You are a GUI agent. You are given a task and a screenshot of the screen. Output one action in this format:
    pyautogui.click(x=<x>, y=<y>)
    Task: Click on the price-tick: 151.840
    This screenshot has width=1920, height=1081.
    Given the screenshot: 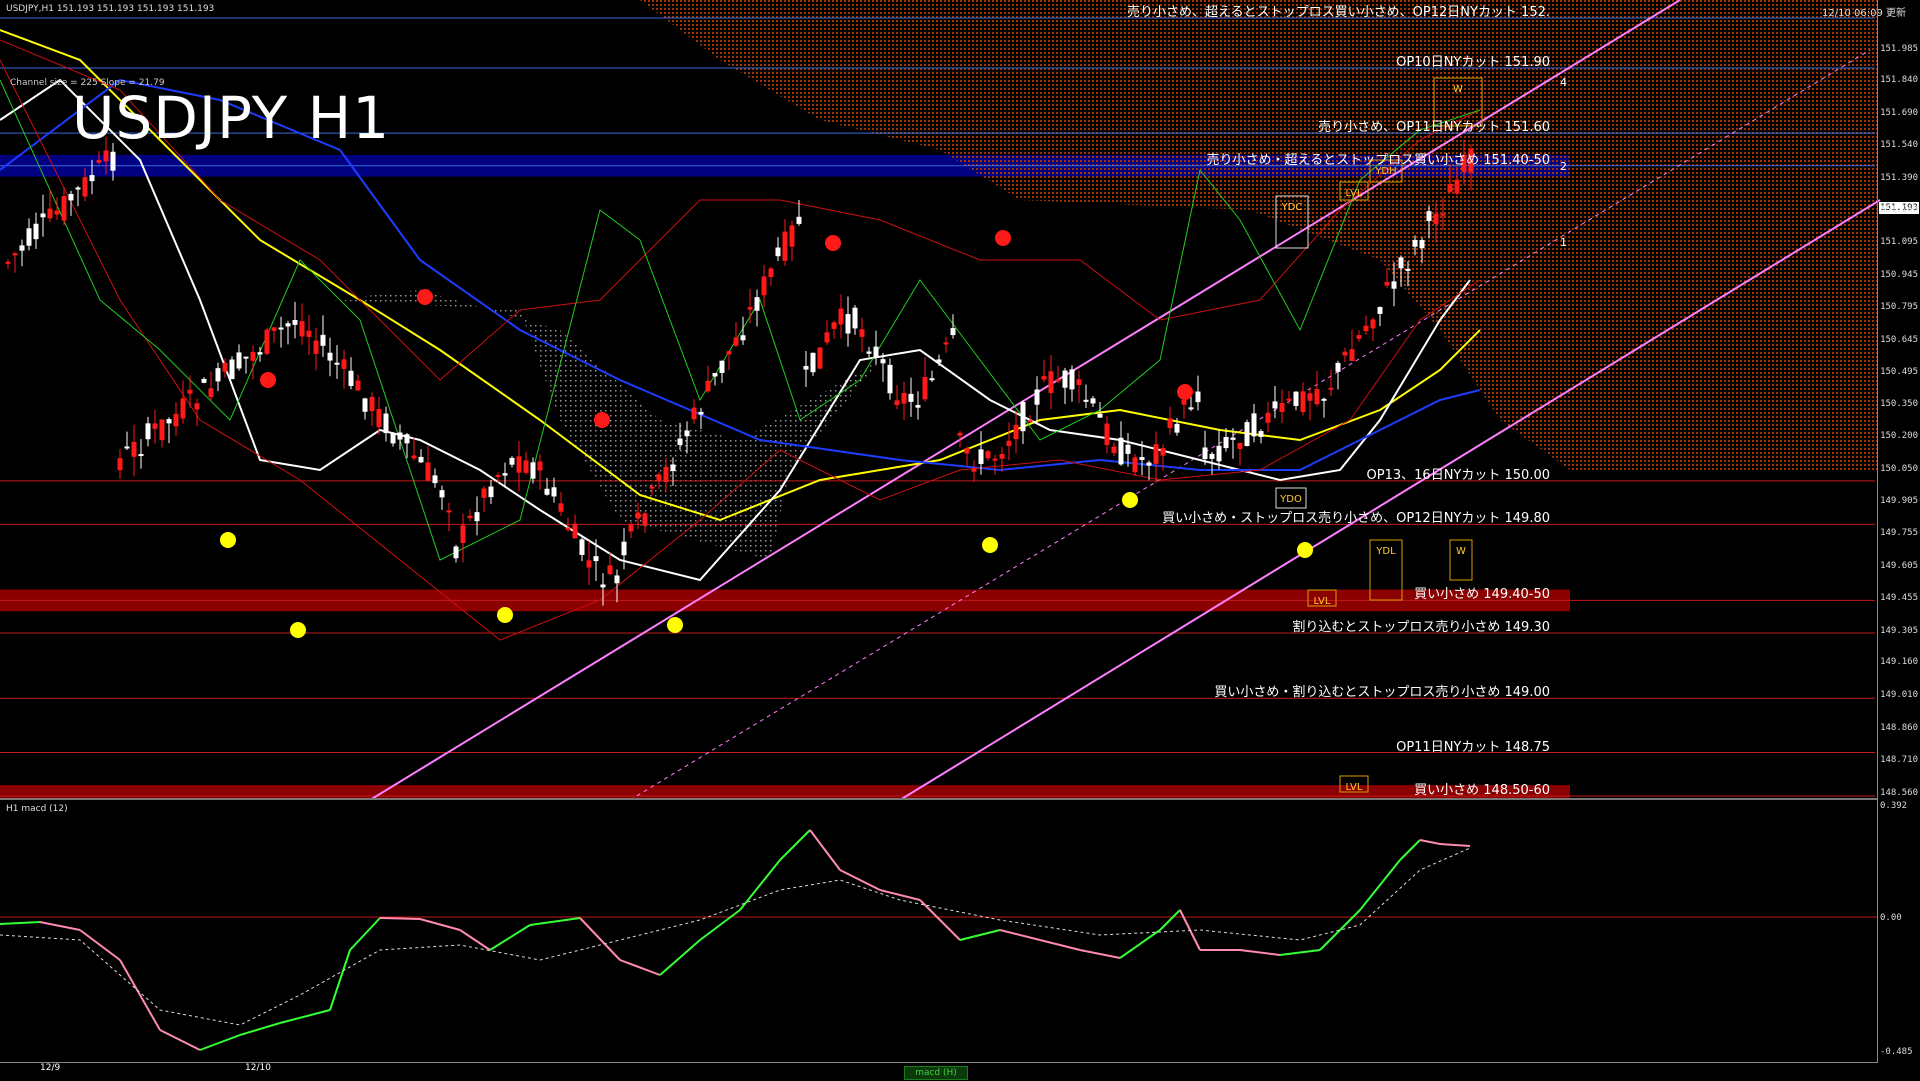 What is the action you would take?
    pyautogui.click(x=1899, y=80)
    